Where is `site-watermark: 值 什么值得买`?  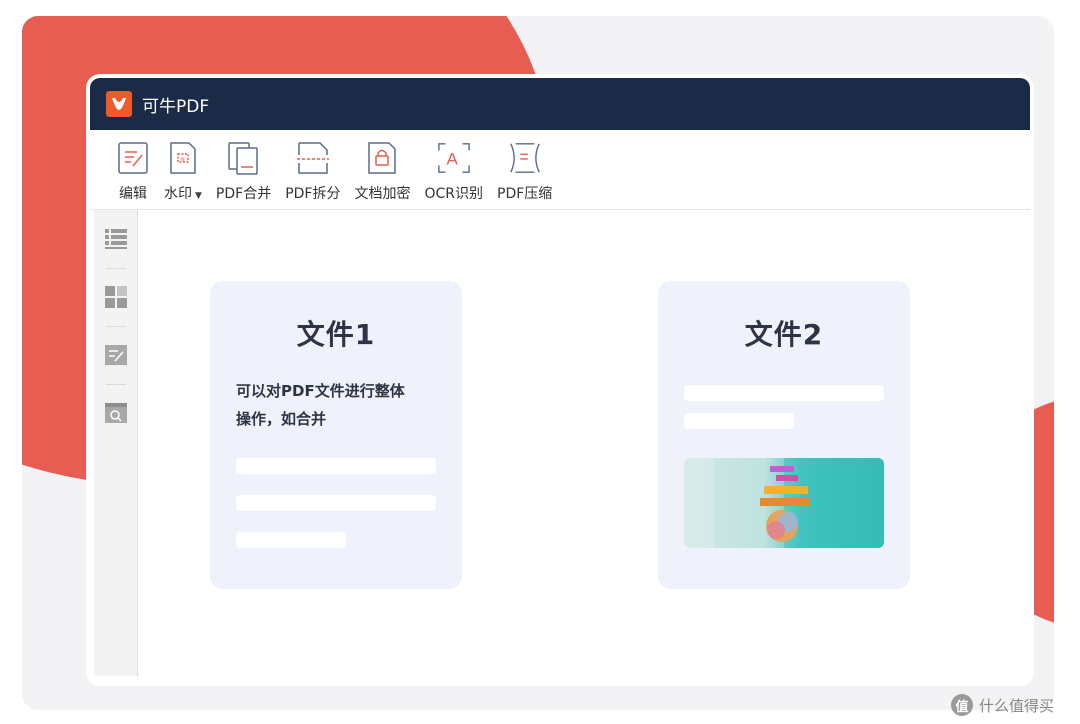 site-watermark: 值 什么值得买 is located at coordinates (1002, 705).